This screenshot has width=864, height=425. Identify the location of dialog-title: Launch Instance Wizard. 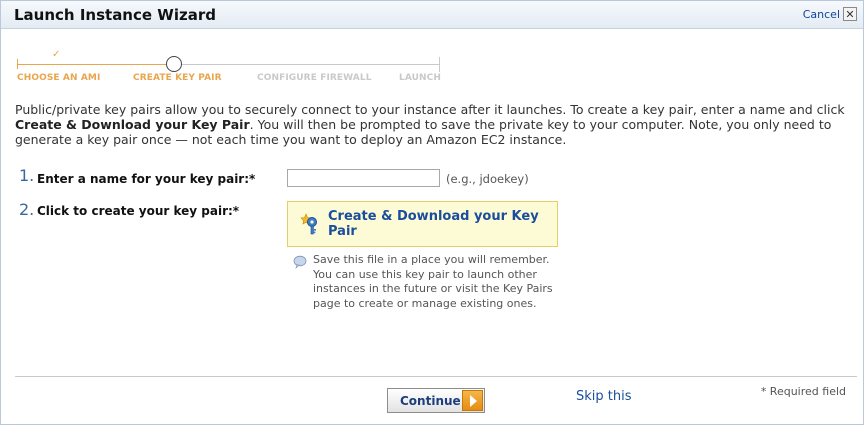
(115, 15).